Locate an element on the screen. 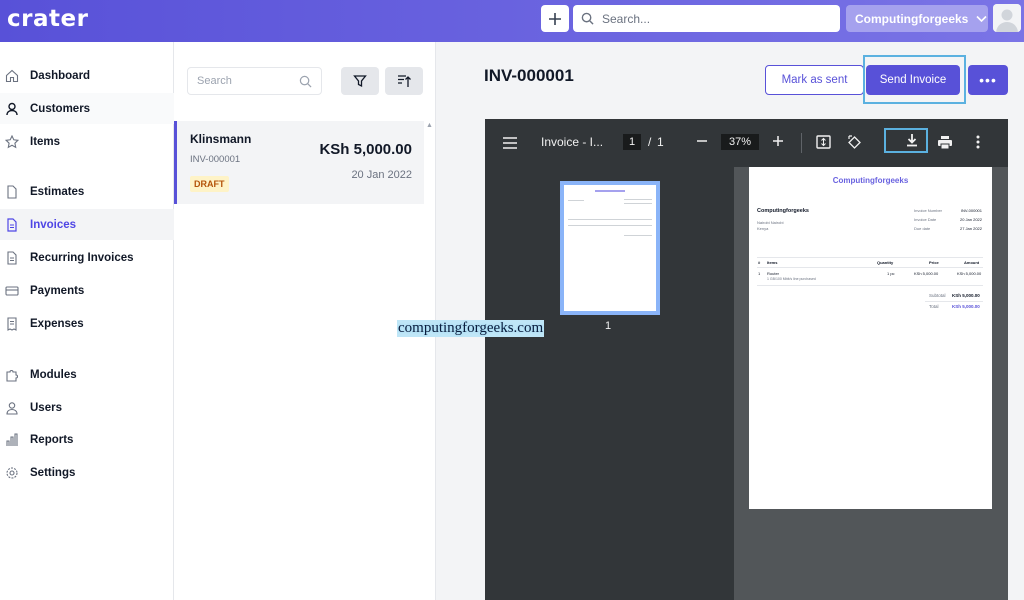  document-meta-values: INV-000001 20 Jan 2022 27 Jan 2022 is located at coordinates (970, 219).